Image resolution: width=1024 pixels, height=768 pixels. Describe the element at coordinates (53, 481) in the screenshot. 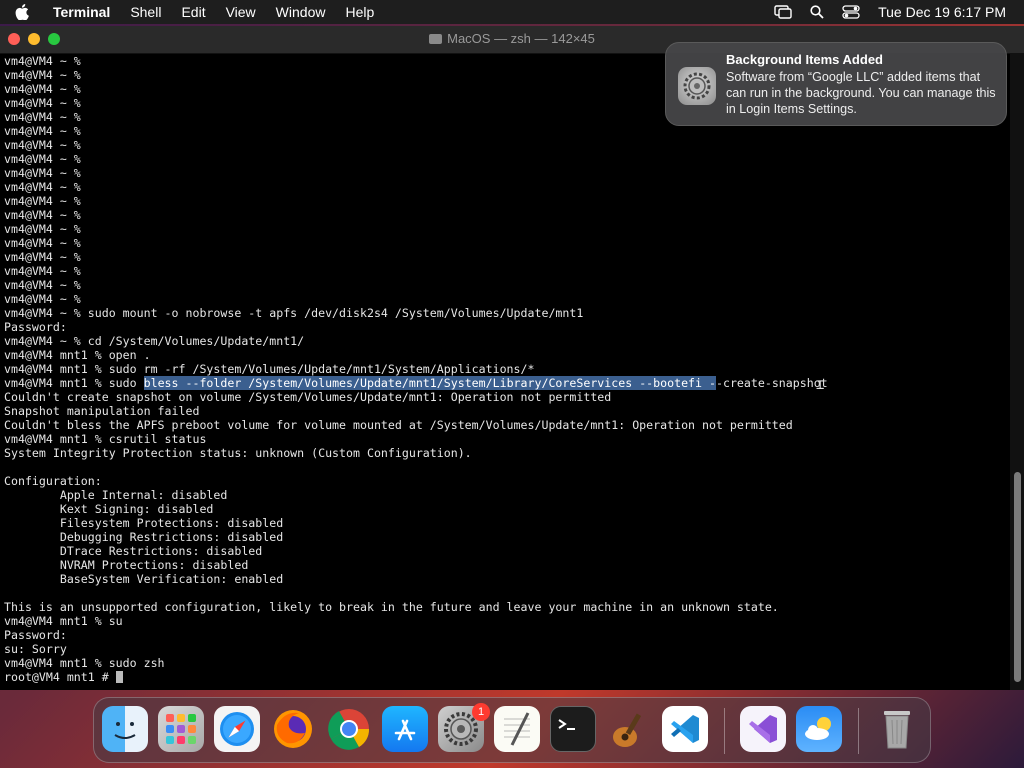

I see `terminal-line: Configuration:` at that location.